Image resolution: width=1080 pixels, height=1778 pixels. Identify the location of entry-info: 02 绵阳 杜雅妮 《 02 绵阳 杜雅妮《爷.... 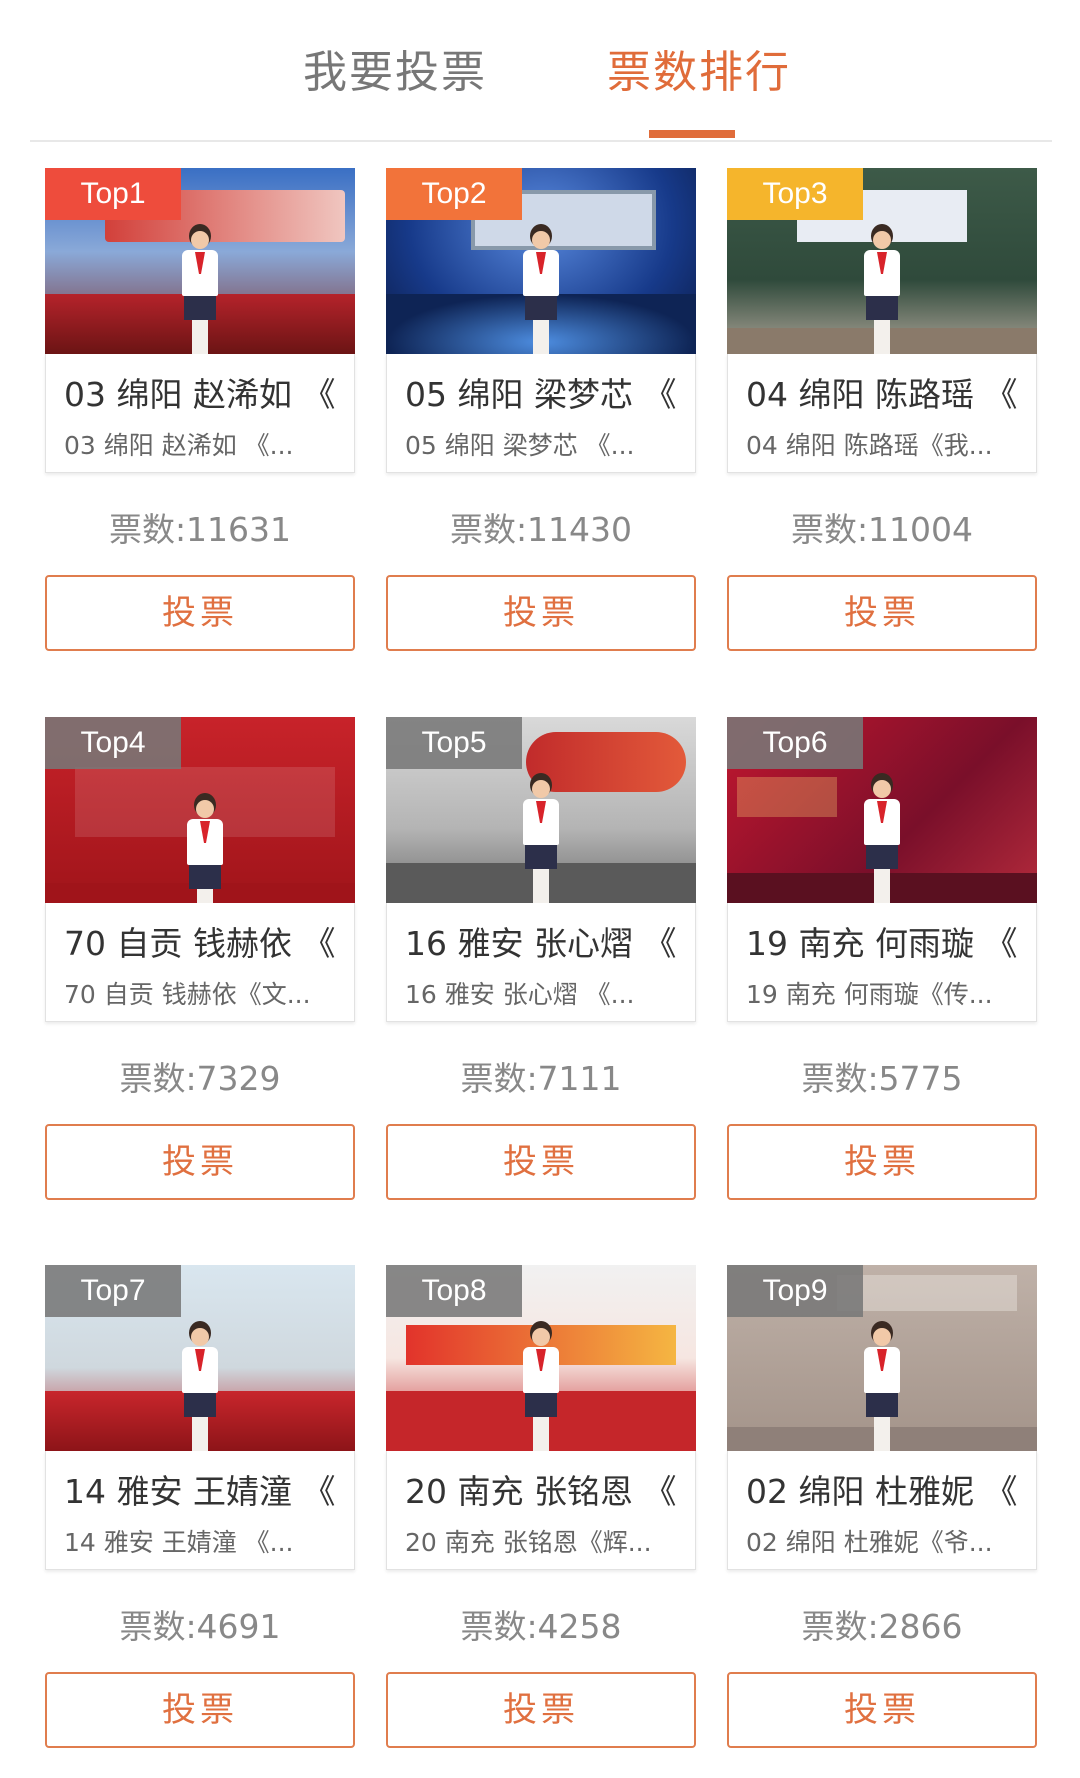
(882, 1510).